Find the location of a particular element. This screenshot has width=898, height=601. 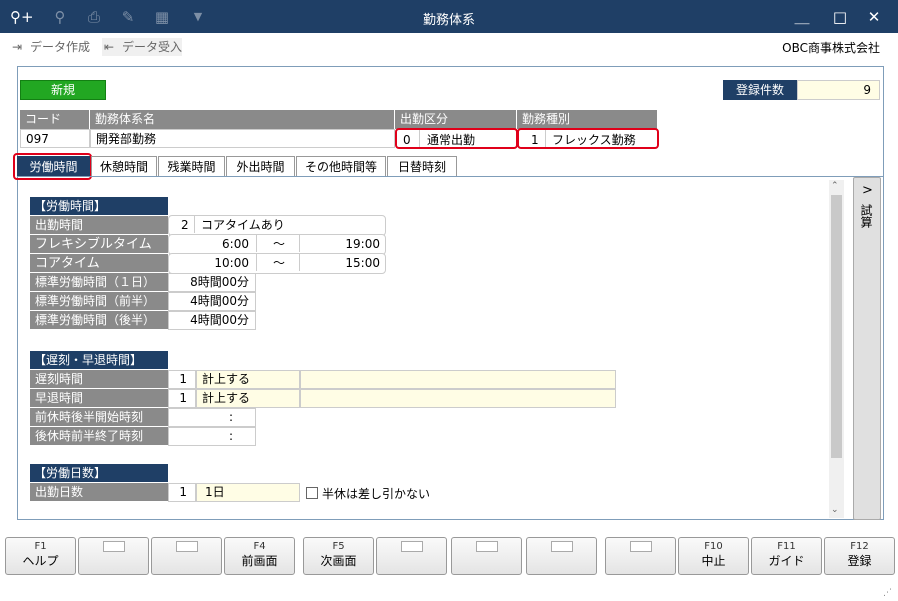

f12-button: F12 登録 is located at coordinates (859, 556).